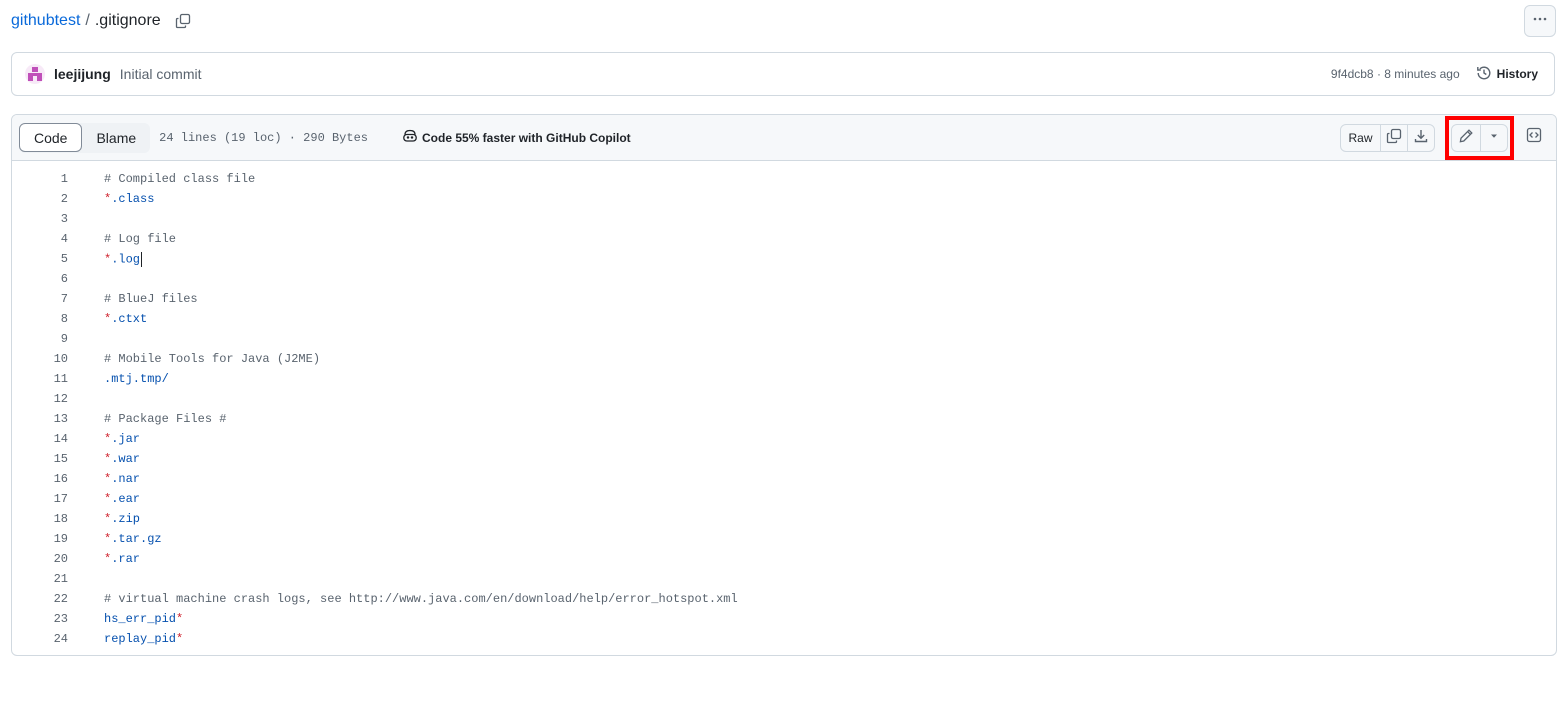 This screenshot has width=1563, height=706. I want to click on avatar, so click(35, 74).